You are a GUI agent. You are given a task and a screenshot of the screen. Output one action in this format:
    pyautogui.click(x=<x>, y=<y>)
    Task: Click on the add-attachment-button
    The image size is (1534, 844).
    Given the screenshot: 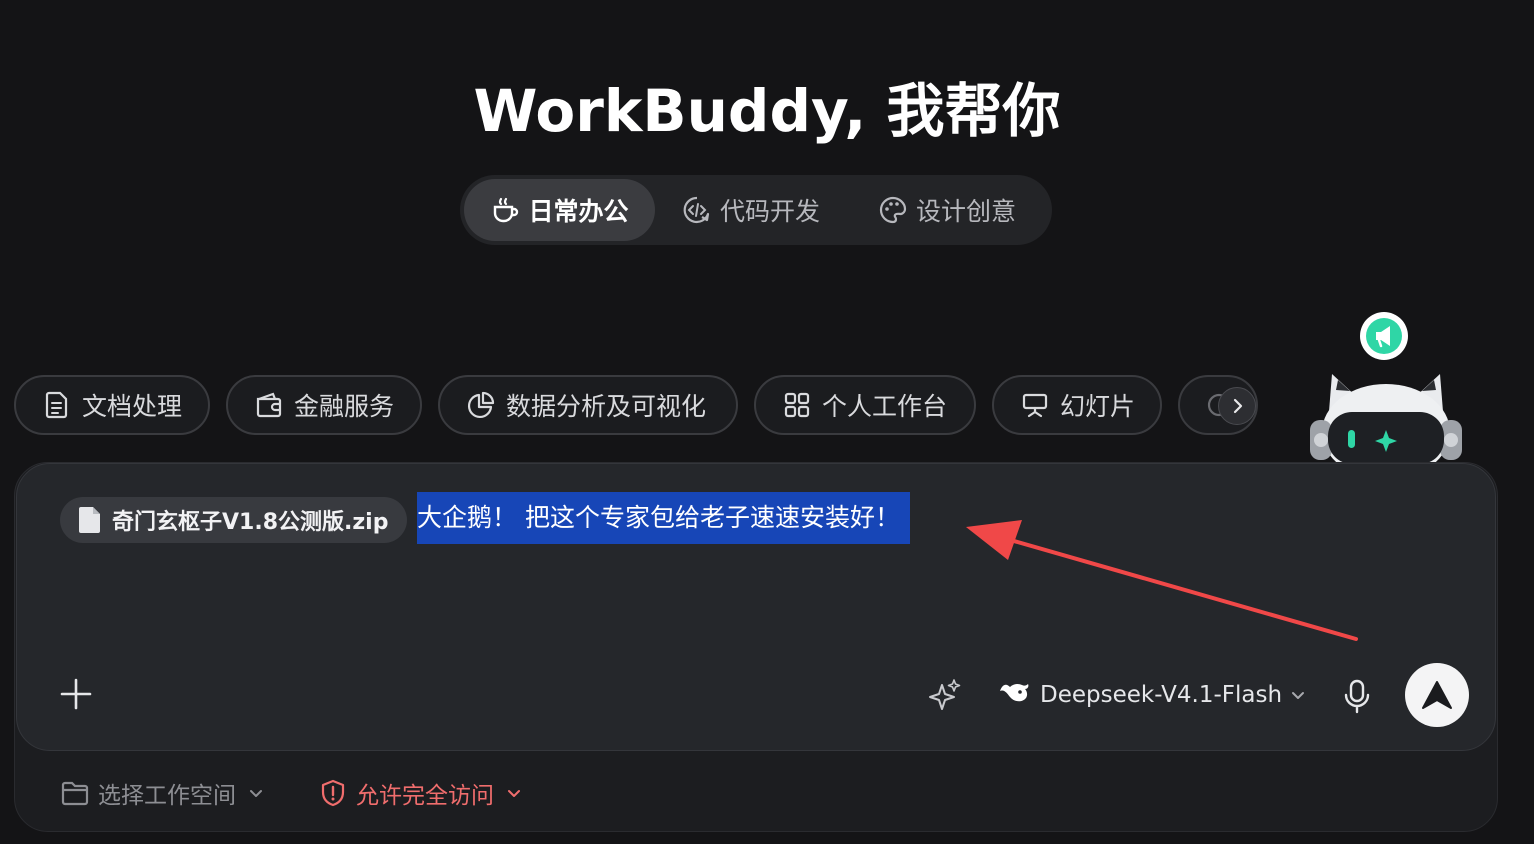 What is the action you would take?
    pyautogui.click(x=76, y=694)
    